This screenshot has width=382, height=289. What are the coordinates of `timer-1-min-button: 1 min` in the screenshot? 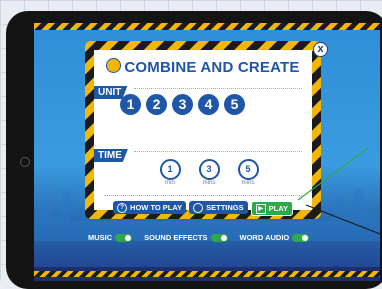 It's located at (170, 172).